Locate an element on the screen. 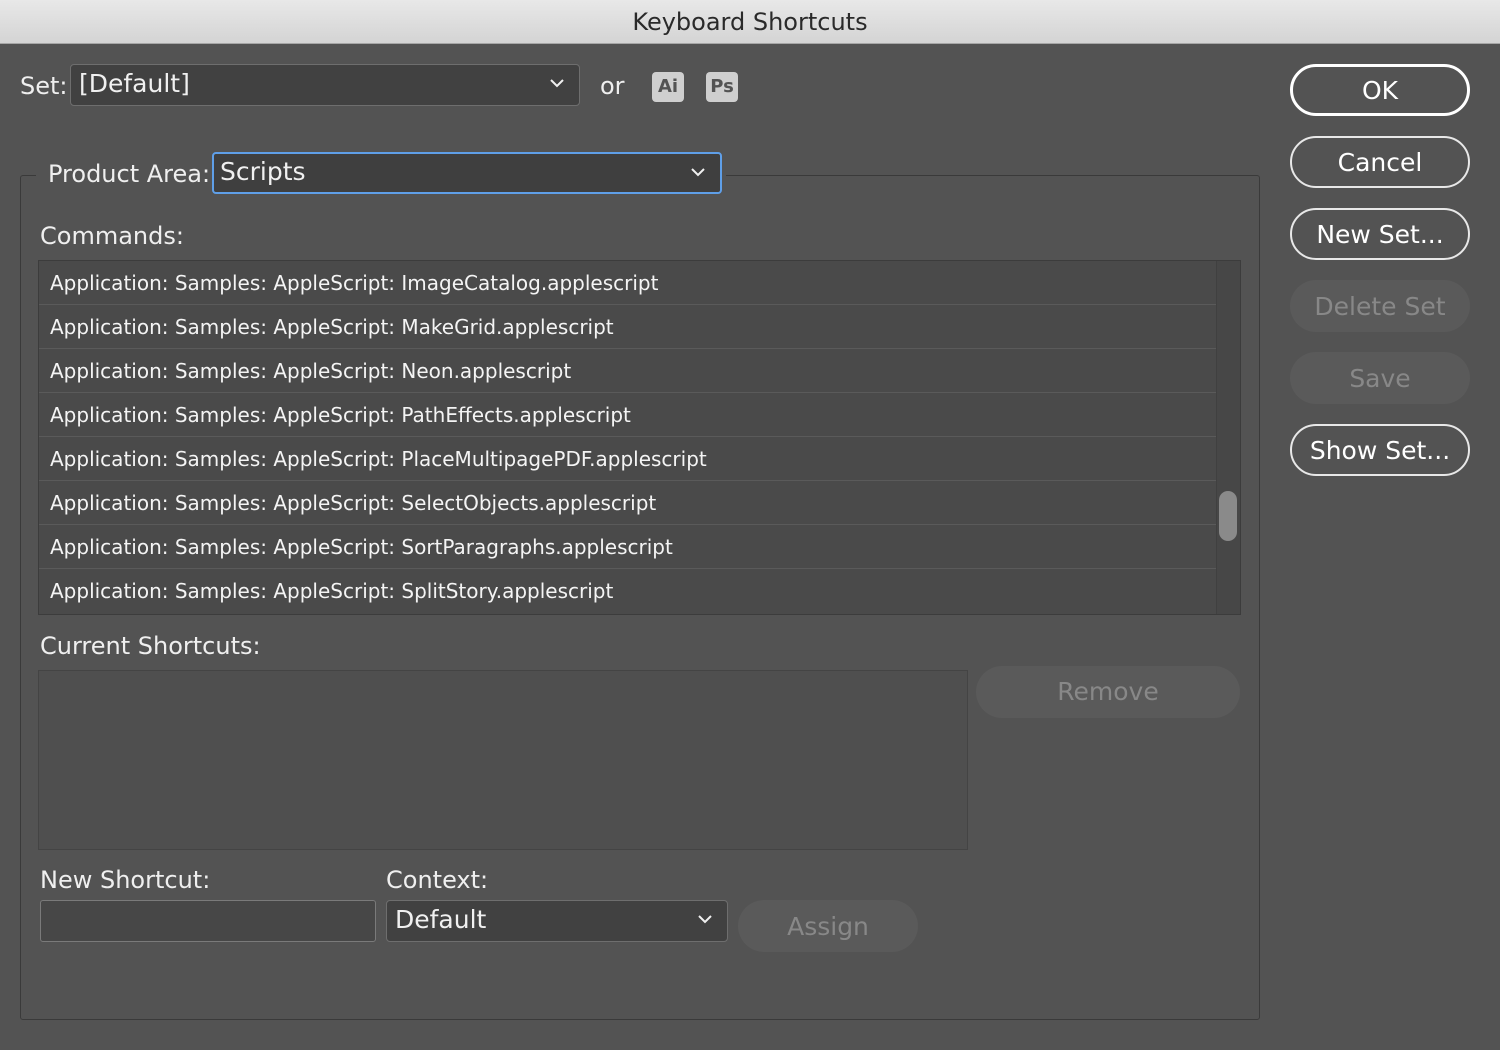 This screenshot has width=1500, height=1050. illustrator-badge-icon: Ai is located at coordinates (668, 87).